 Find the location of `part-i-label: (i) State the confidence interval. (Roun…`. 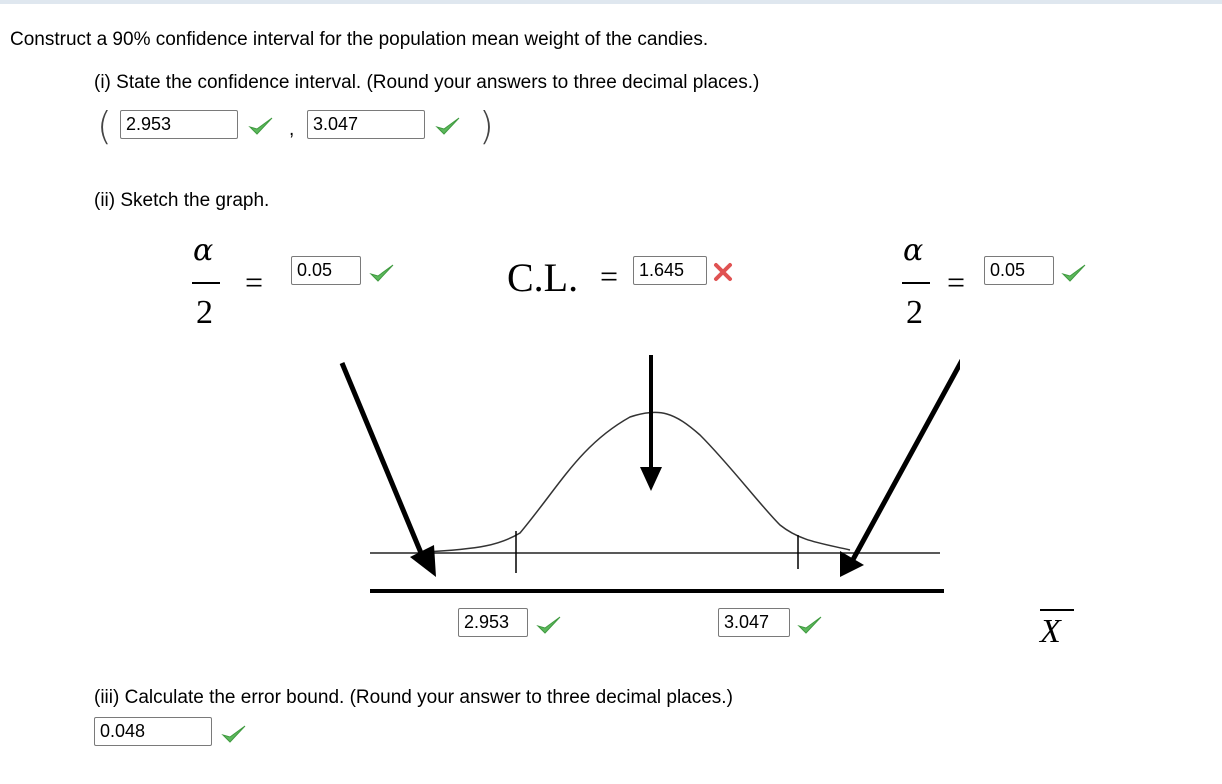

part-i-label: (i) State the confidence interval. (Roun… is located at coordinates (427, 82).